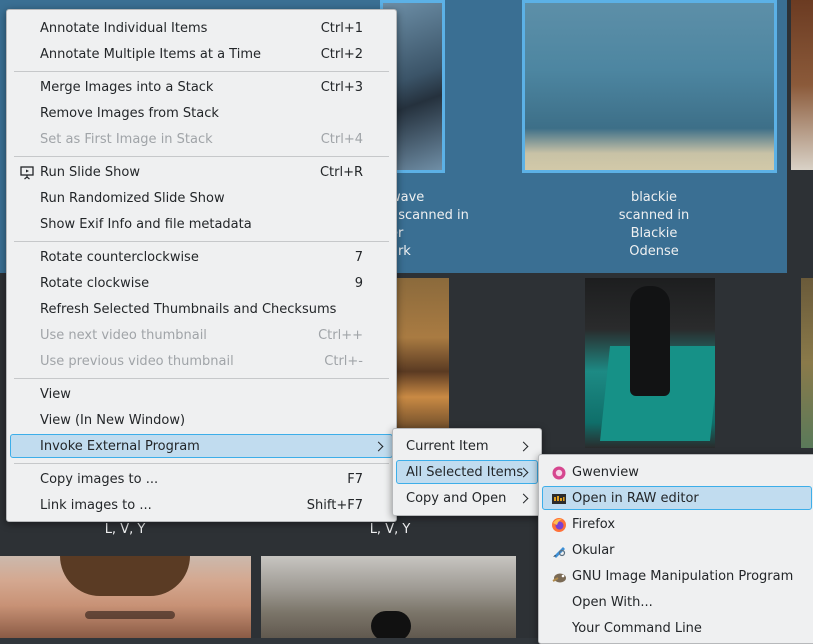  I want to click on menu-item-shortcut: Ctrl+2, so click(341, 54).